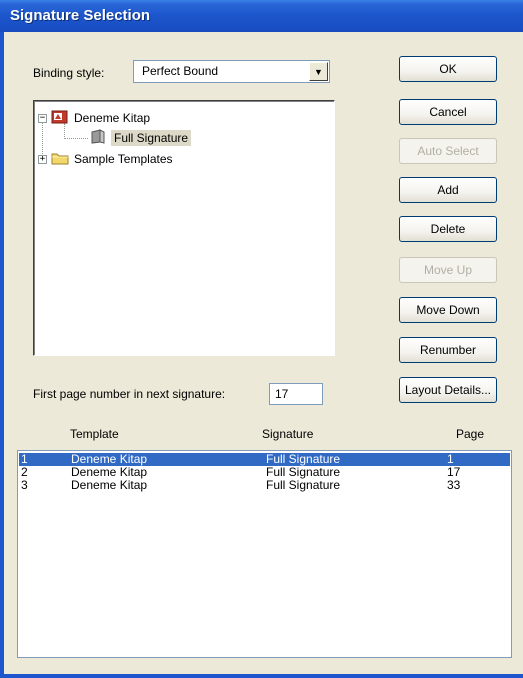 The image size is (523, 678). What do you see at coordinates (454, 485) in the screenshot?
I see `row-page: 33` at bounding box center [454, 485].